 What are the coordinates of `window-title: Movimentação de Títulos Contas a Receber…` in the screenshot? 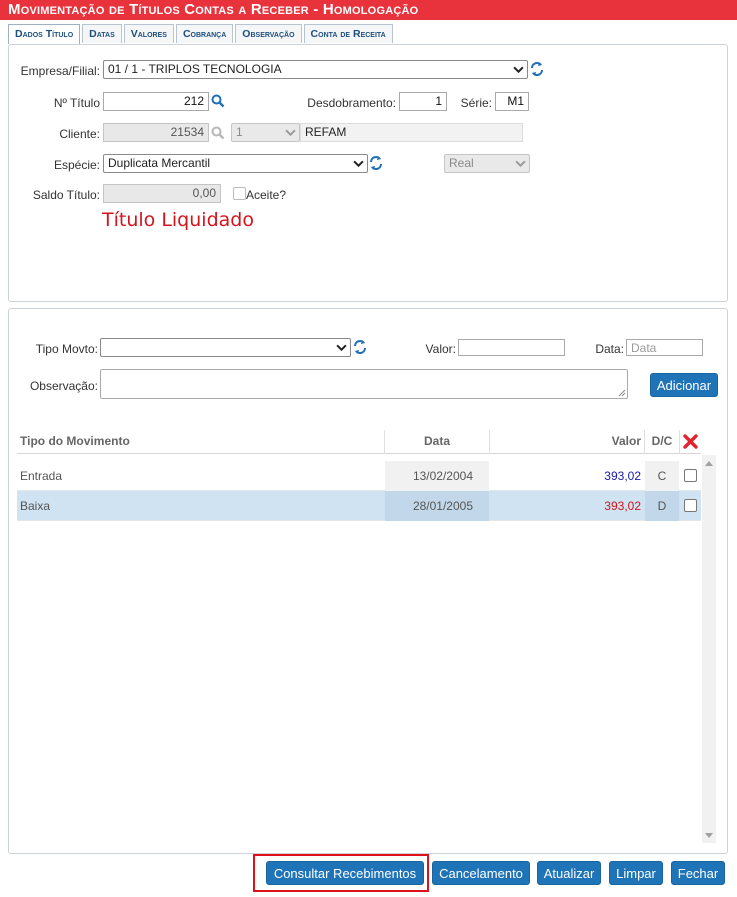 It's located at (368, 10).